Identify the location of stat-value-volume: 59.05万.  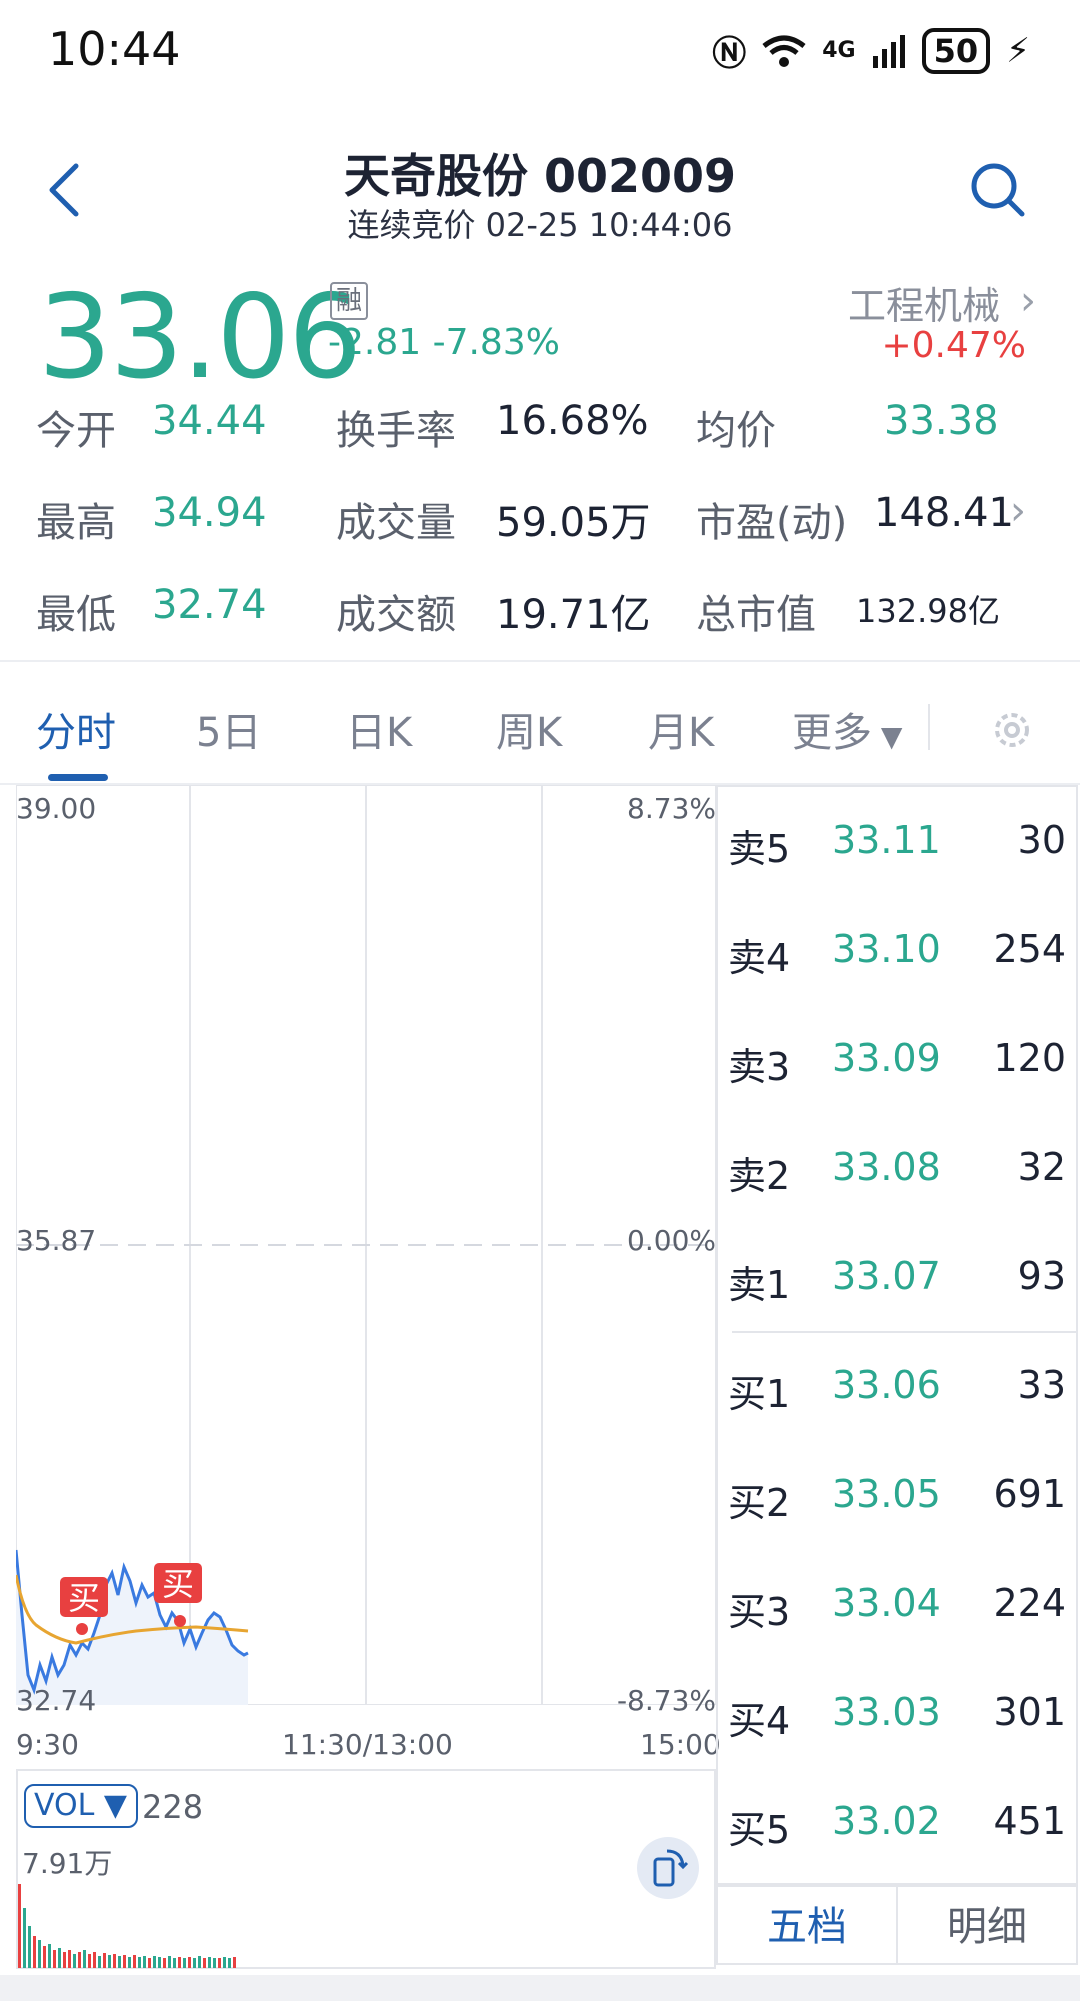
(573, 523).